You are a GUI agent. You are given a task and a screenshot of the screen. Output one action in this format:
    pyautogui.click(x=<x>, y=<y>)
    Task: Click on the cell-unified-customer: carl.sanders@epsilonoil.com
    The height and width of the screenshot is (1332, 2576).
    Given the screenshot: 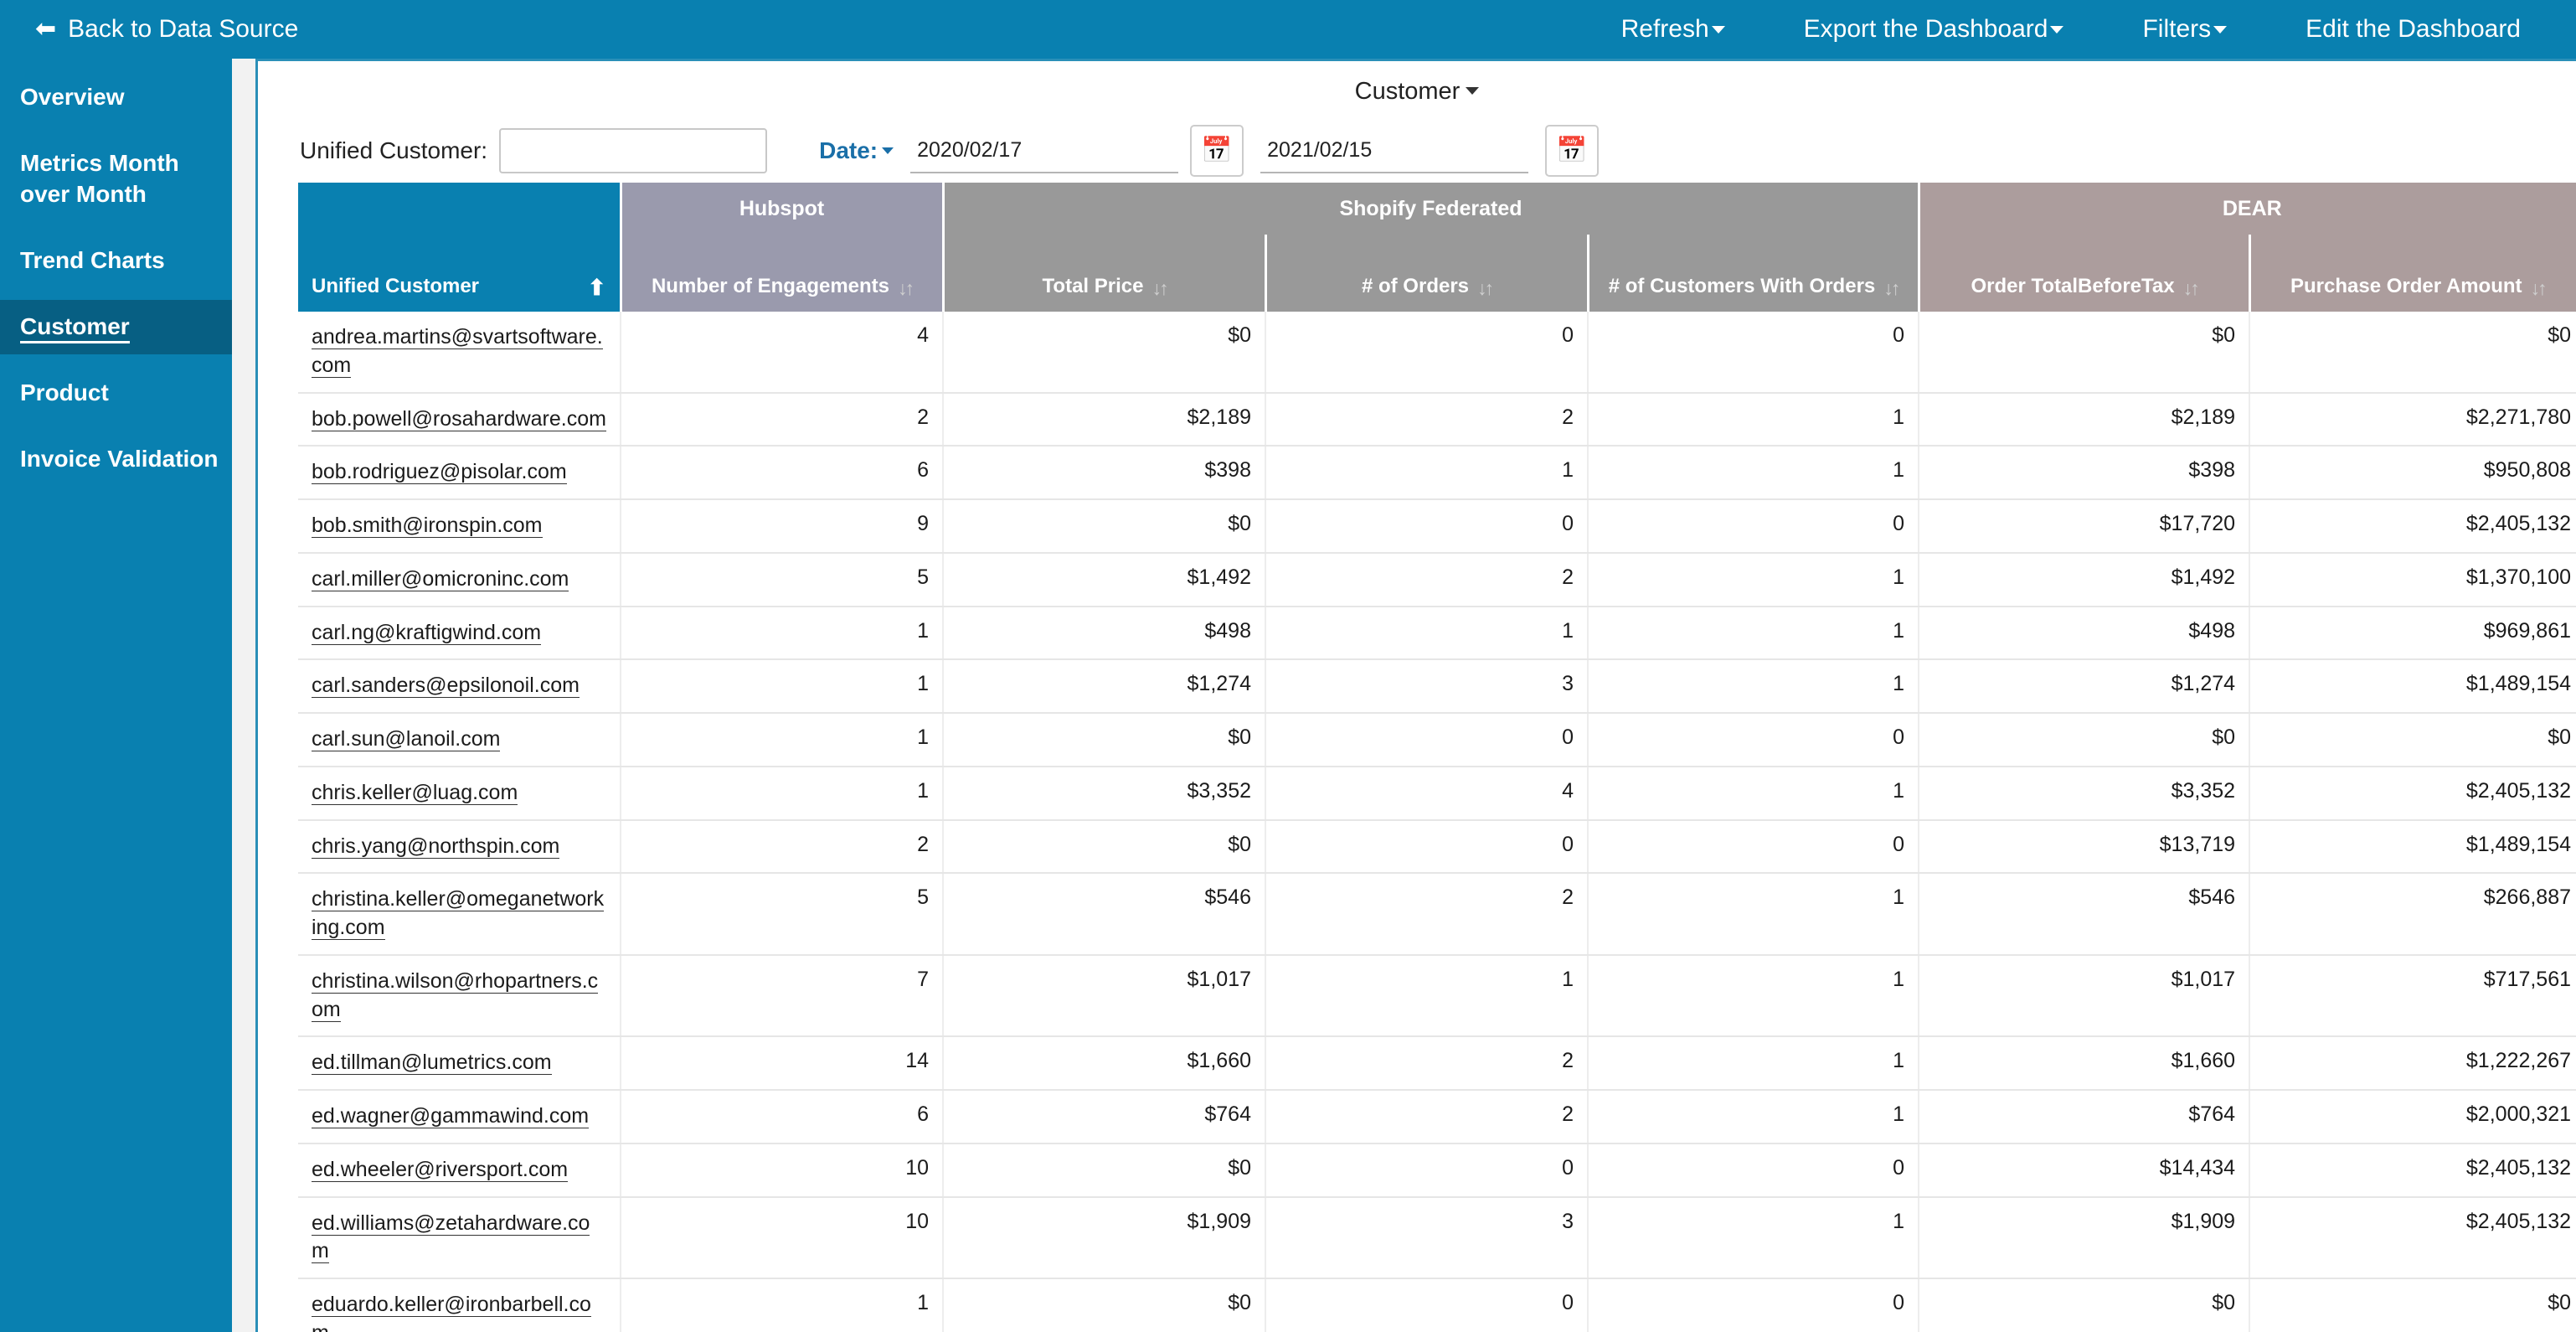 What is the action you would take?
    pyautogui.click(x=459, y=686)
    